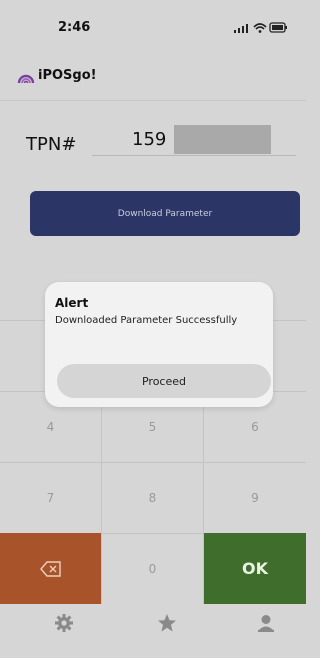 Image resolution: width=320 pixels, height=658 pixels. What do you see at coordinates (153, 631) in the screenshot?
I see `tab-bar` at bounding box center [153, 631].